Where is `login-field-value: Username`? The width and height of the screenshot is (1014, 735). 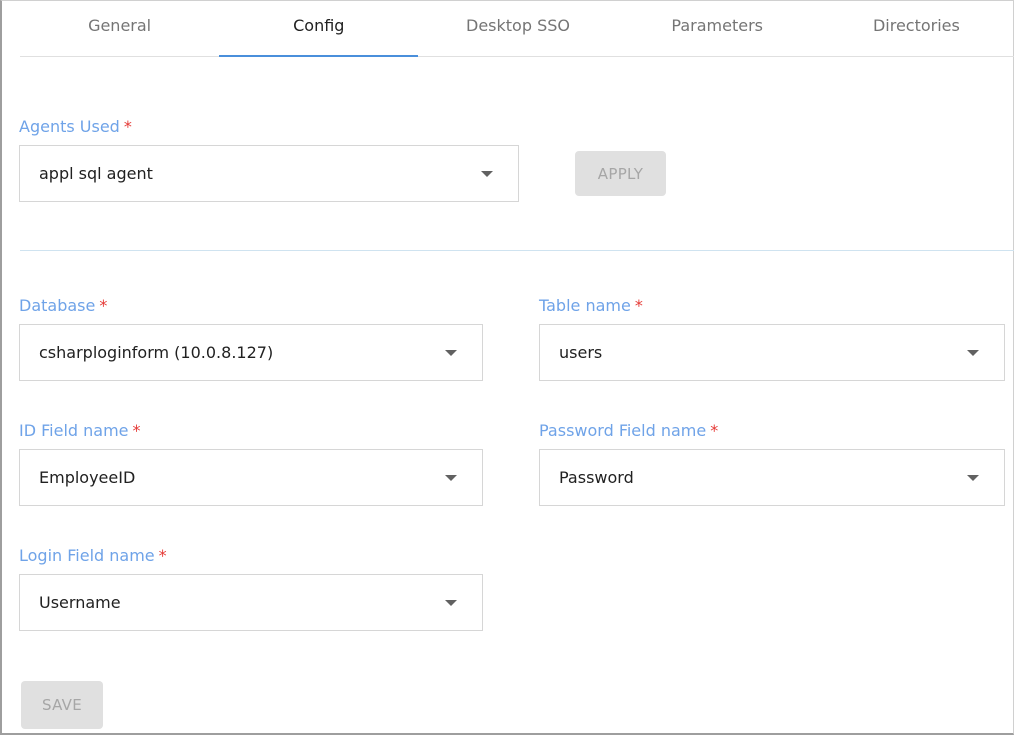
login-field-value: Username is located at coordinates (80, 602).